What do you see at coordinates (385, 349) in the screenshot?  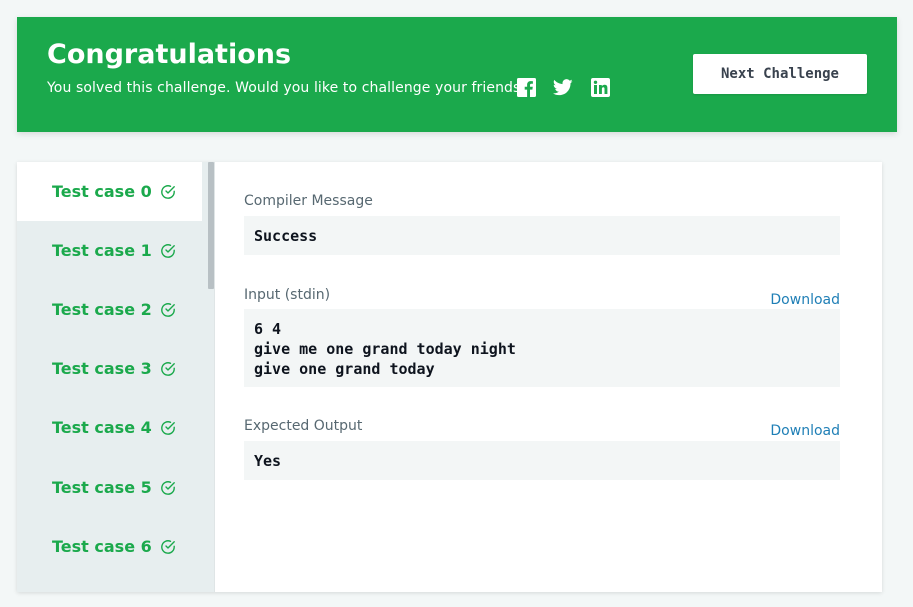 I see `input-line: give me one grand today night` at bounding box center [385, 349].